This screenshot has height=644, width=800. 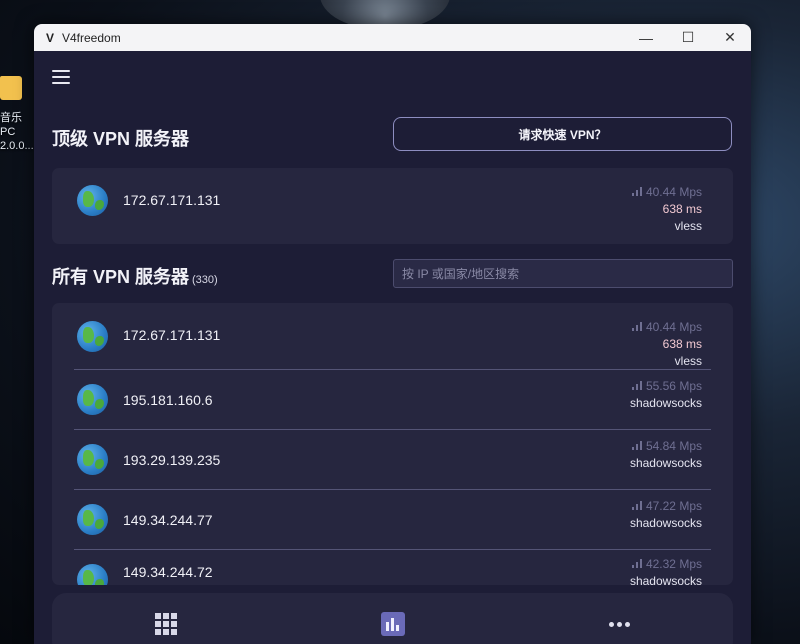 I want to click on server-speed: 47.22 Mps, so click(x=666, y=506).